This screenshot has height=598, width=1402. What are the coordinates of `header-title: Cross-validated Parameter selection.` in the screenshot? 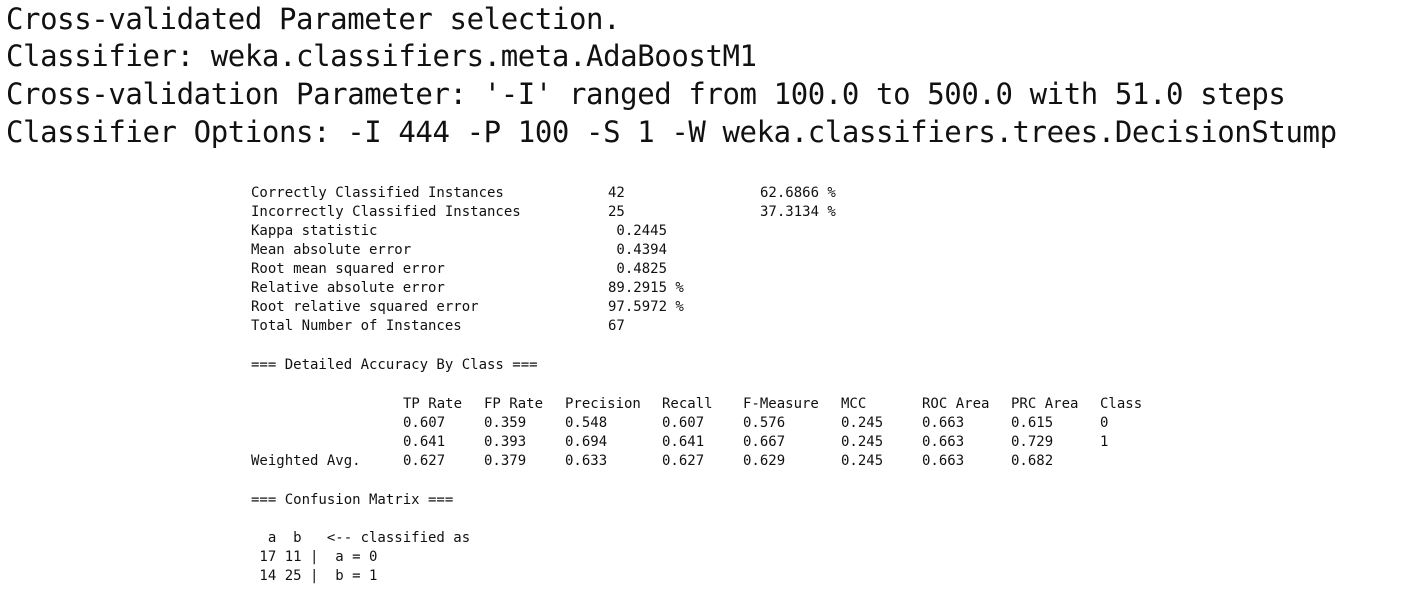 It's located at (313, 19).